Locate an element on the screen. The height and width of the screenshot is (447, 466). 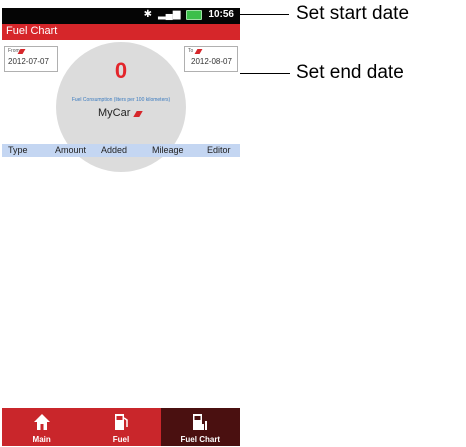
home-icon is located at coordinates (41, 422).